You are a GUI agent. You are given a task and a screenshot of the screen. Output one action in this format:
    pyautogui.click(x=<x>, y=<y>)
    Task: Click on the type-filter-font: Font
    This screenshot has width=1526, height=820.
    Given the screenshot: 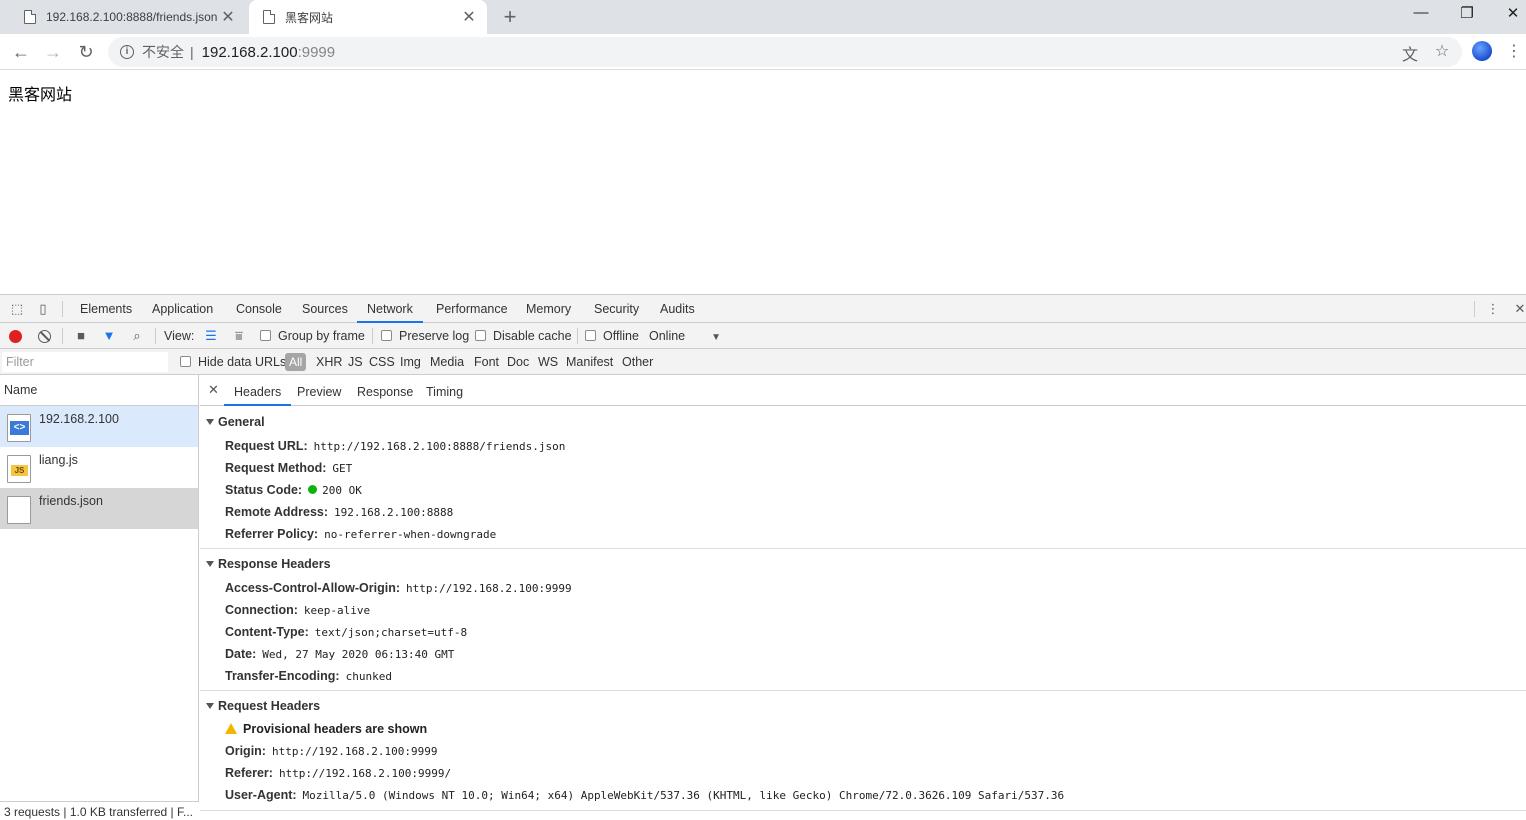 What is the action you would take?
    pyautogui.click(x=486, y=362)
    